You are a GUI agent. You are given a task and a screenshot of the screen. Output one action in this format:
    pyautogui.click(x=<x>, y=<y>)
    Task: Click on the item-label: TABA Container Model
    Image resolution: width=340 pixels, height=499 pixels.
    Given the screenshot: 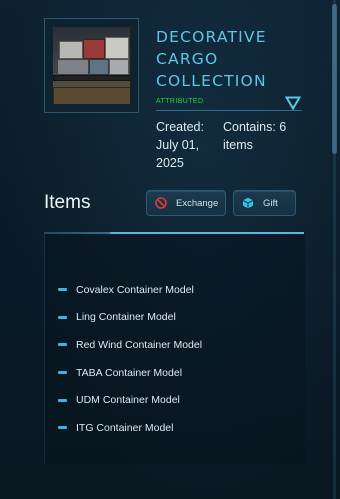 What is the action you would take?
    pyautogui.click(x=129, y=372)
    